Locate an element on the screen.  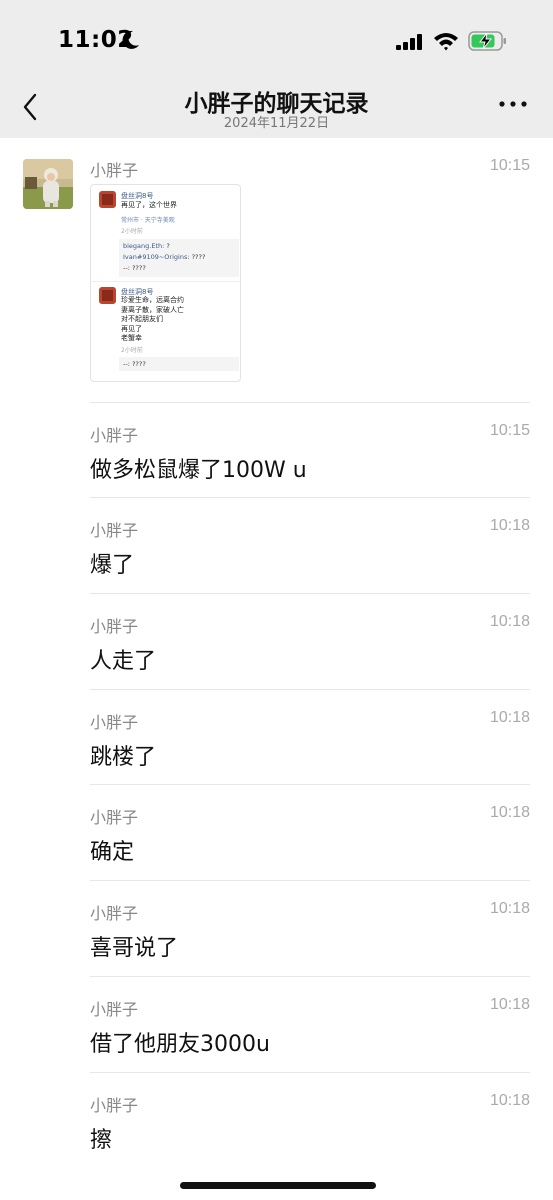
chat-message: 小胖子 10:18 跳楼了 is located at coordinates (310, 744).